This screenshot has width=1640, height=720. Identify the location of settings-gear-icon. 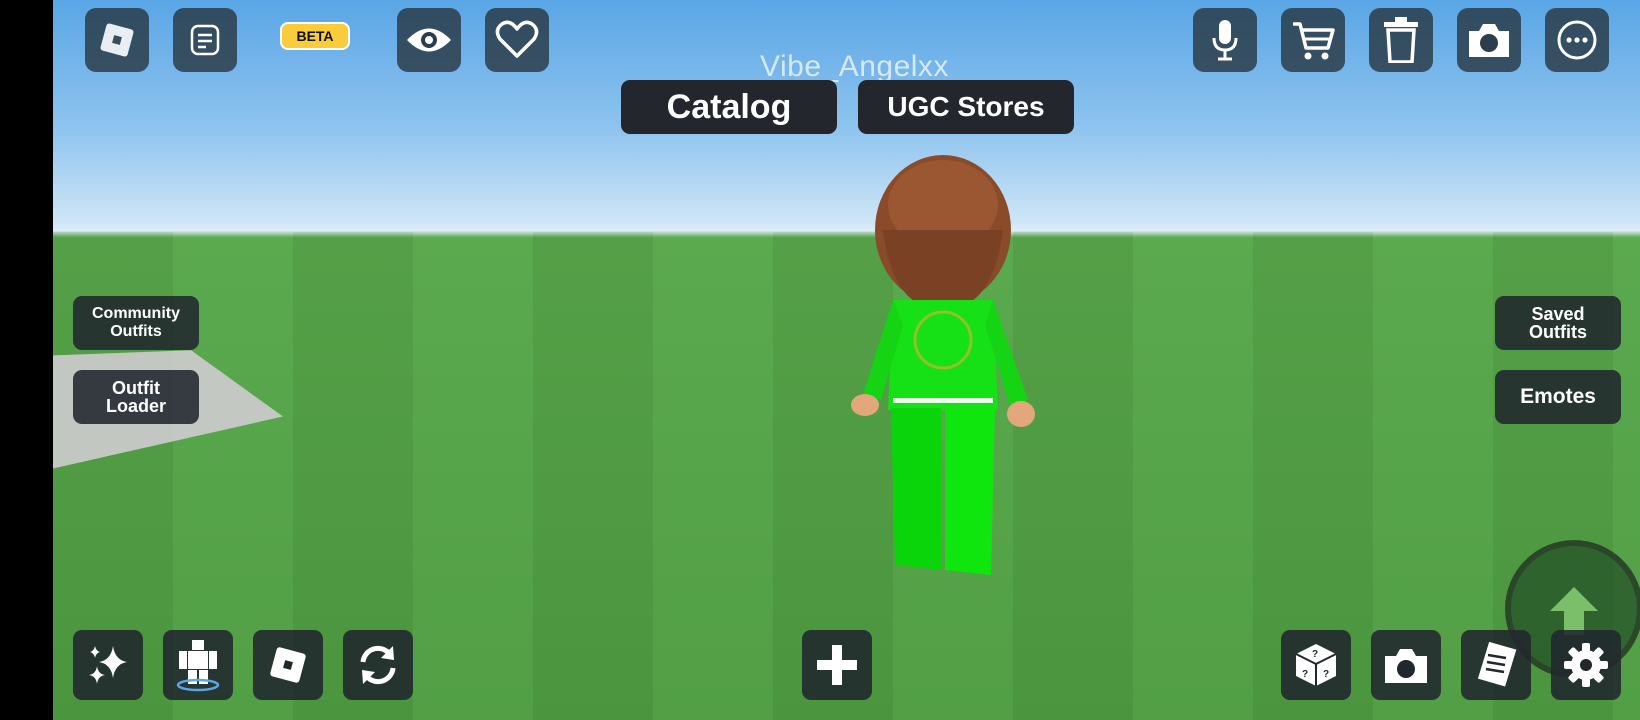
(1586, 665).